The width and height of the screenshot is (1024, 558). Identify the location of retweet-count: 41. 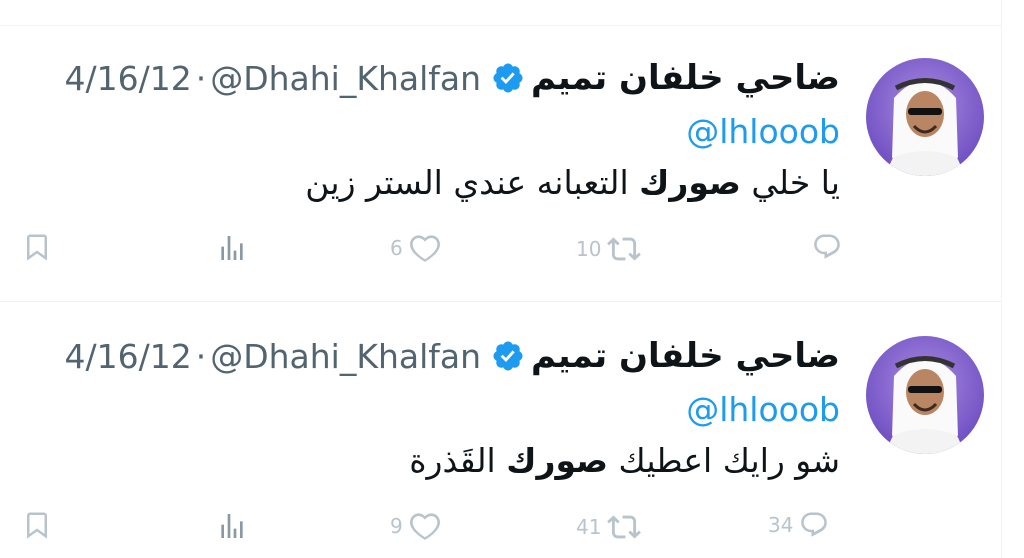
(589, 527).